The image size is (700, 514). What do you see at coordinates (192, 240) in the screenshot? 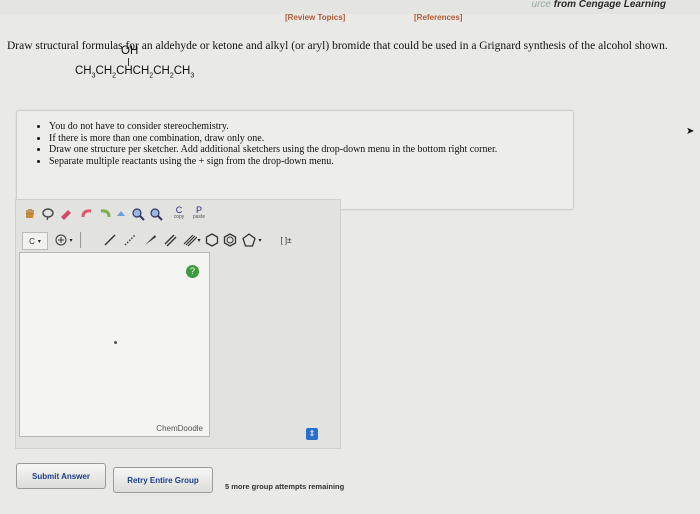
I see `triple-bond-icon: ▾` at bounding box center [192, 240].